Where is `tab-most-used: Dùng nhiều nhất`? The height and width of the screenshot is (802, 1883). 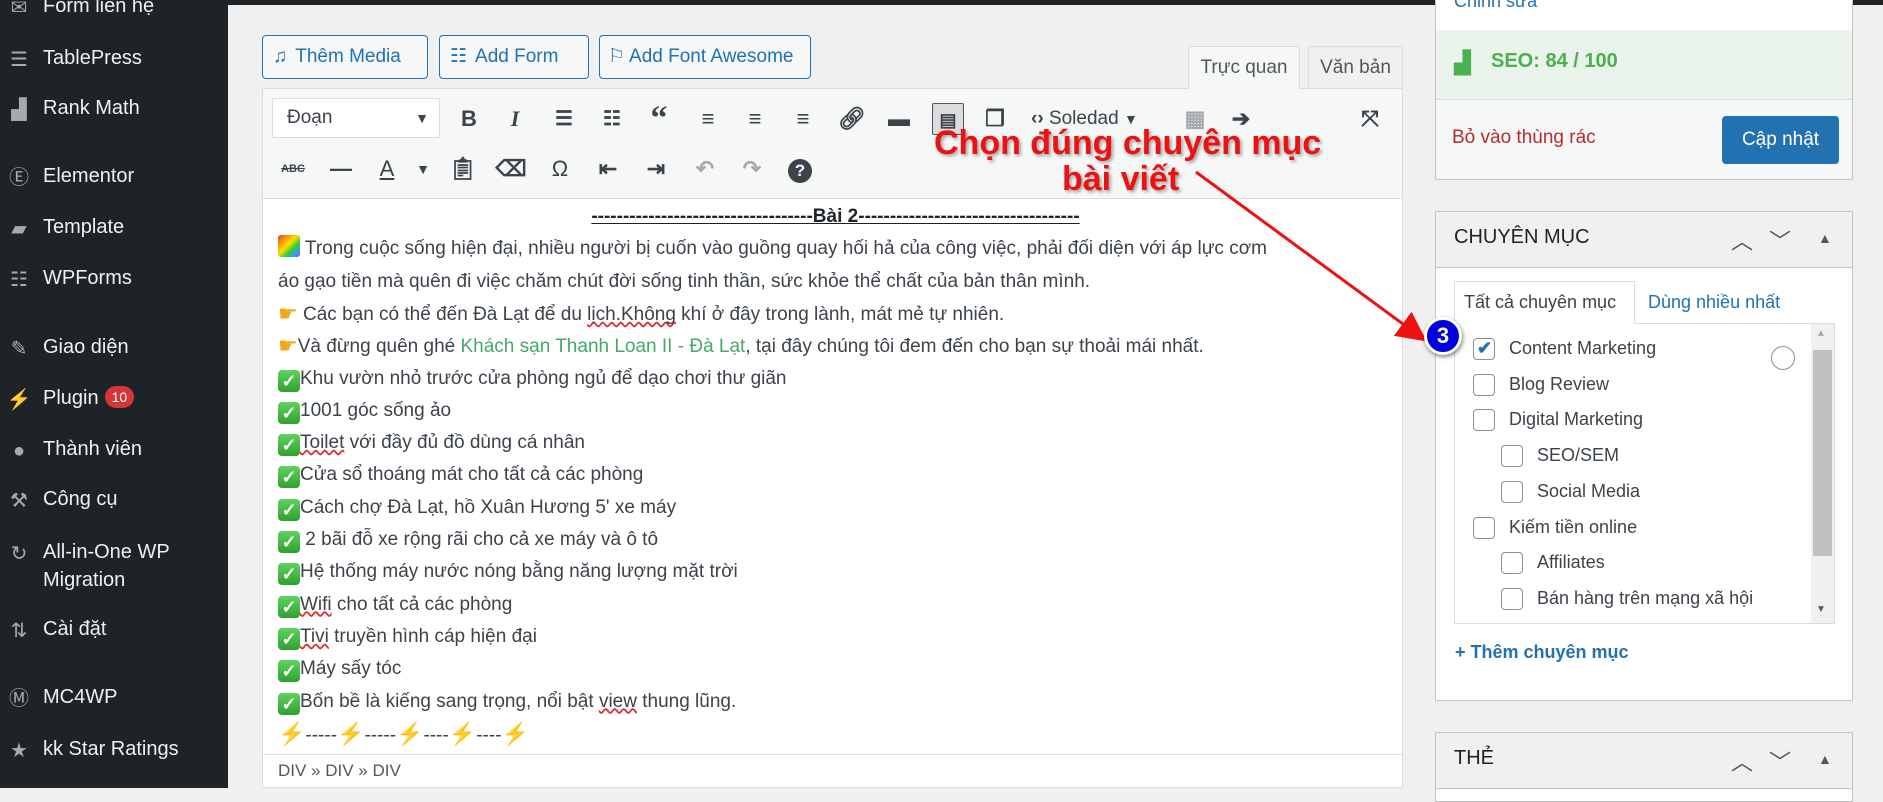
tab-most-used: Dùng nhiều nhất is located at coordinates (1714, 302).